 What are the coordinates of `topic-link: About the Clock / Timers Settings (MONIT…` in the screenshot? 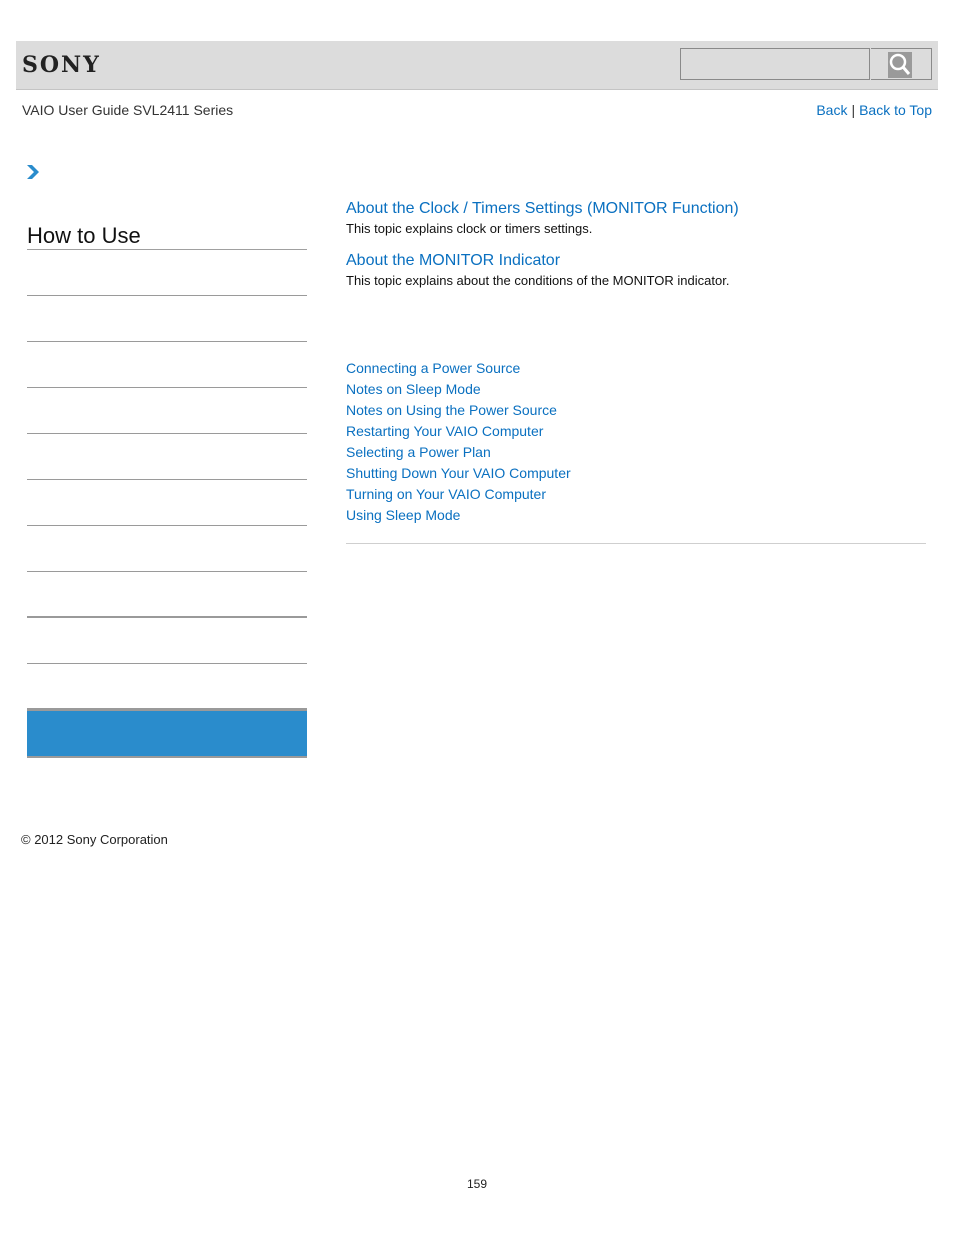 It's located at (636, 209).